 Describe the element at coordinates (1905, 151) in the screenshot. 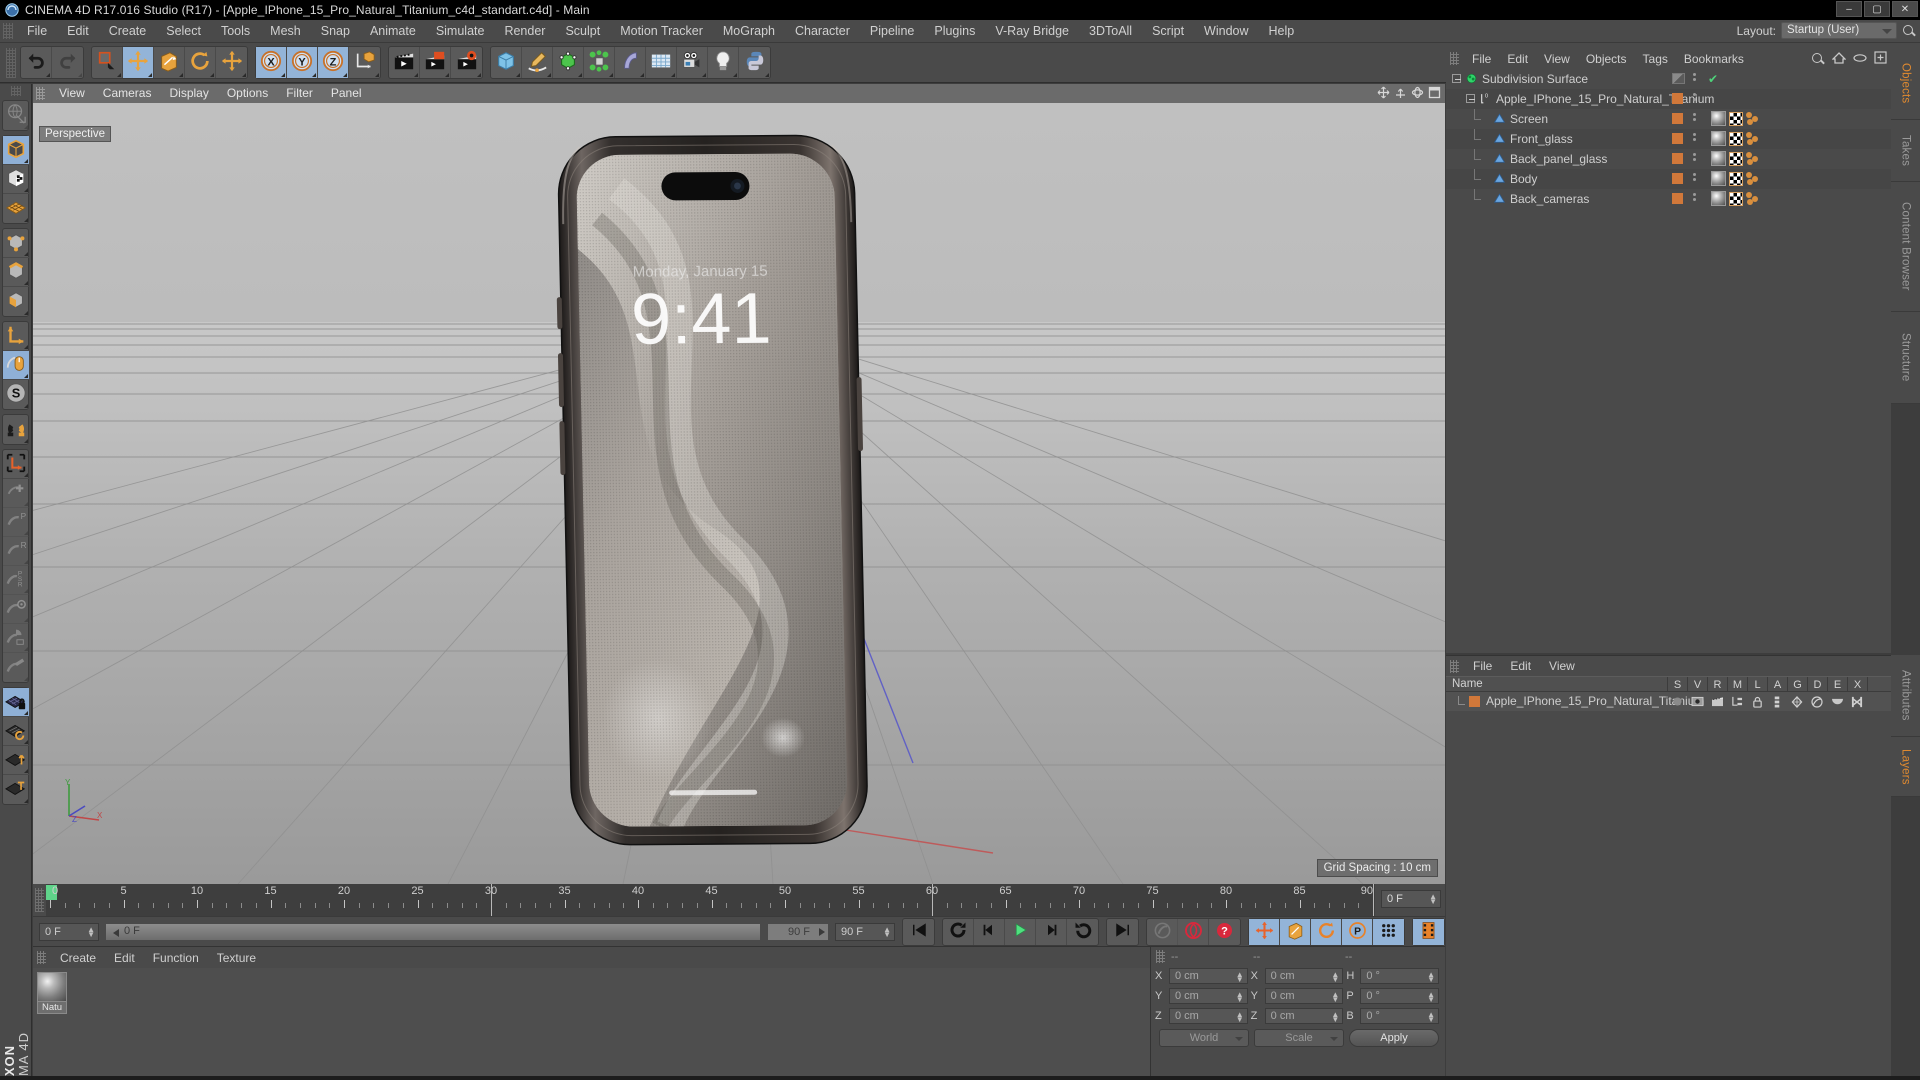

I see `right-tab-takes: Takes` at that location.